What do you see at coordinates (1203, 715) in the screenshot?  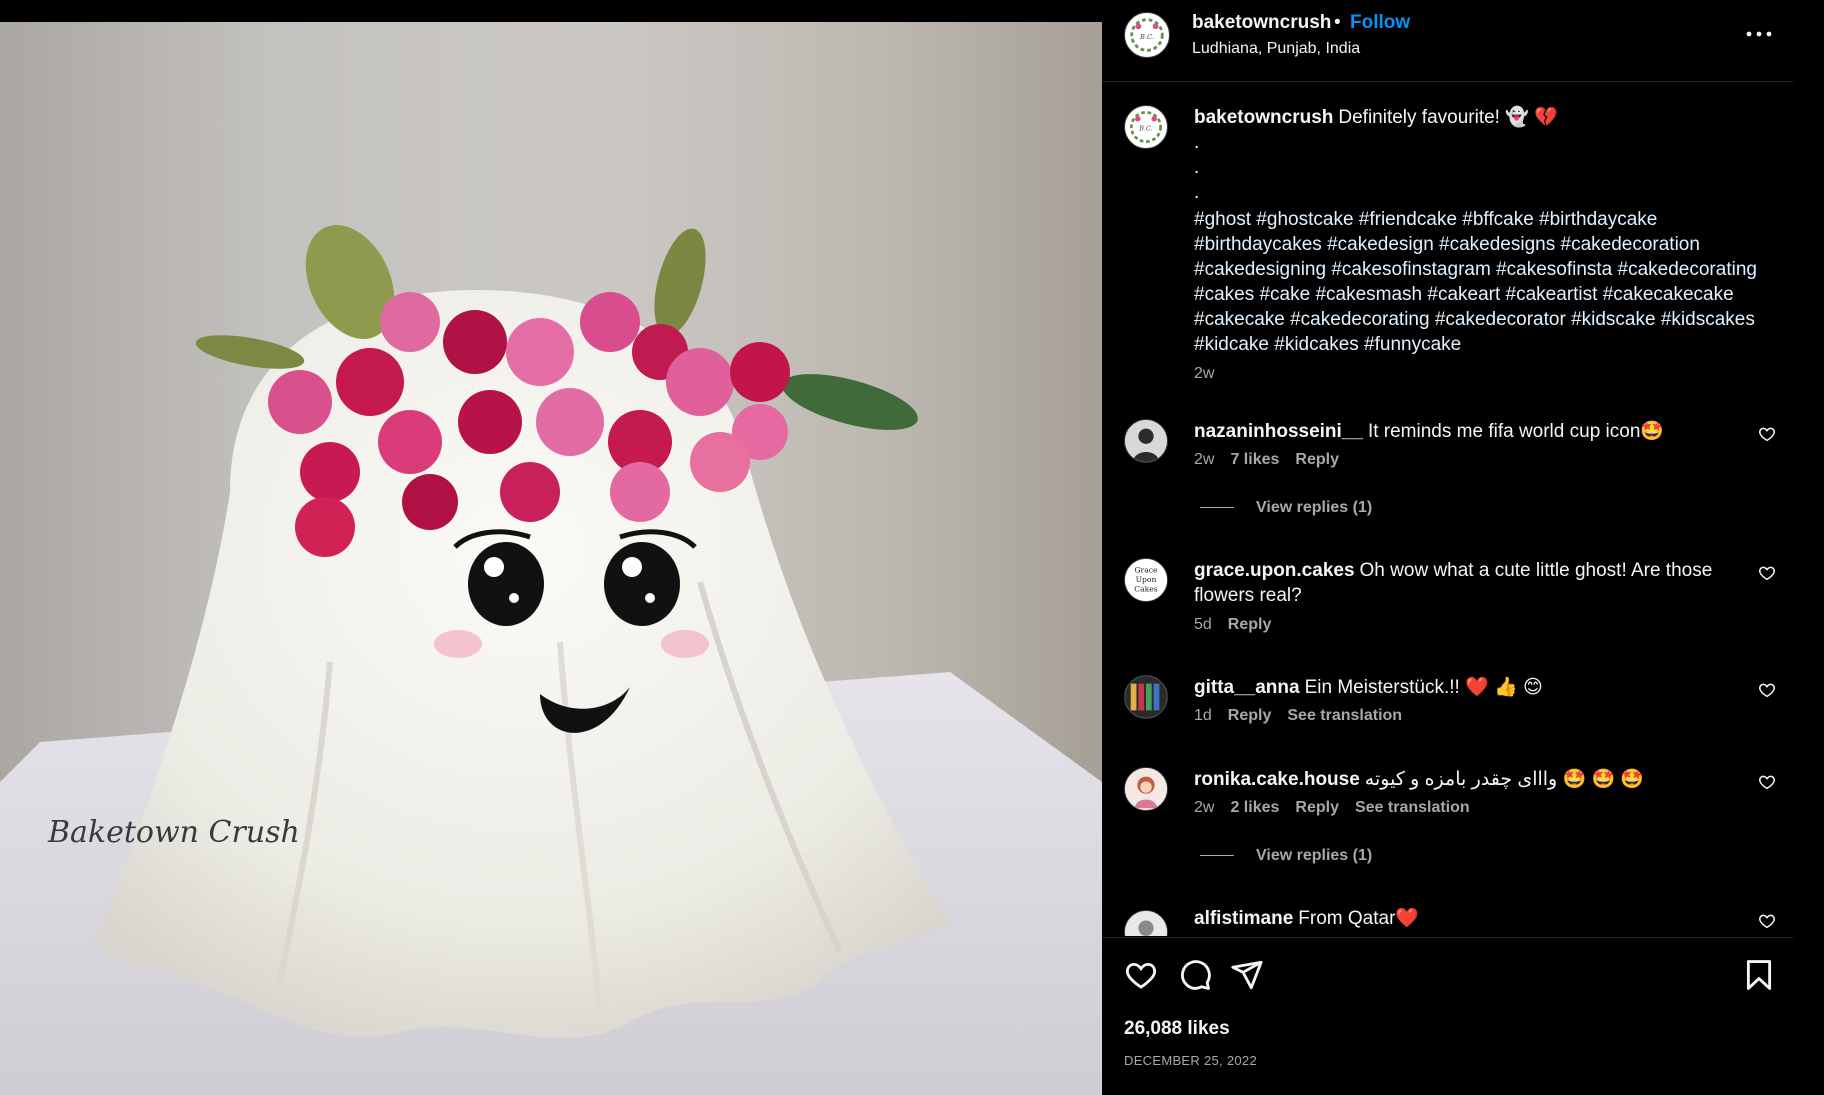 I see `comment-time: 1d` at bounding box center [1203, 715].